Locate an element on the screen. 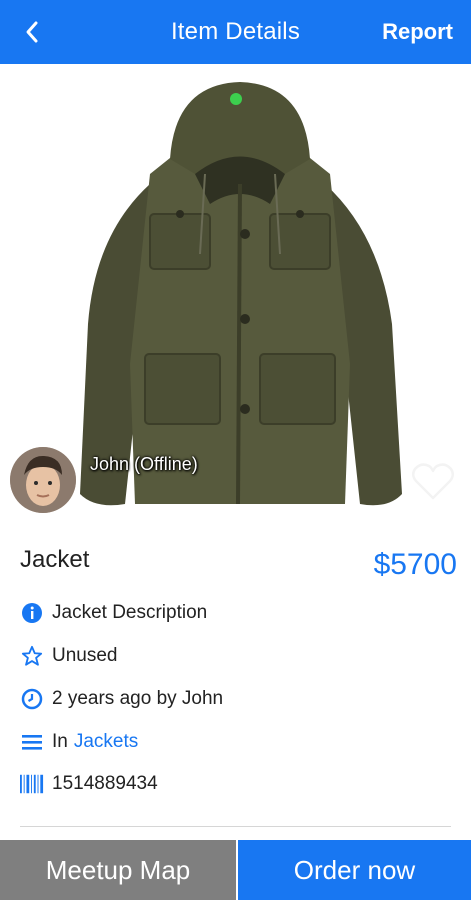 The width and height of the screenshot is (471, 900). chevron-left-icon is located at coordinates (32, 32).